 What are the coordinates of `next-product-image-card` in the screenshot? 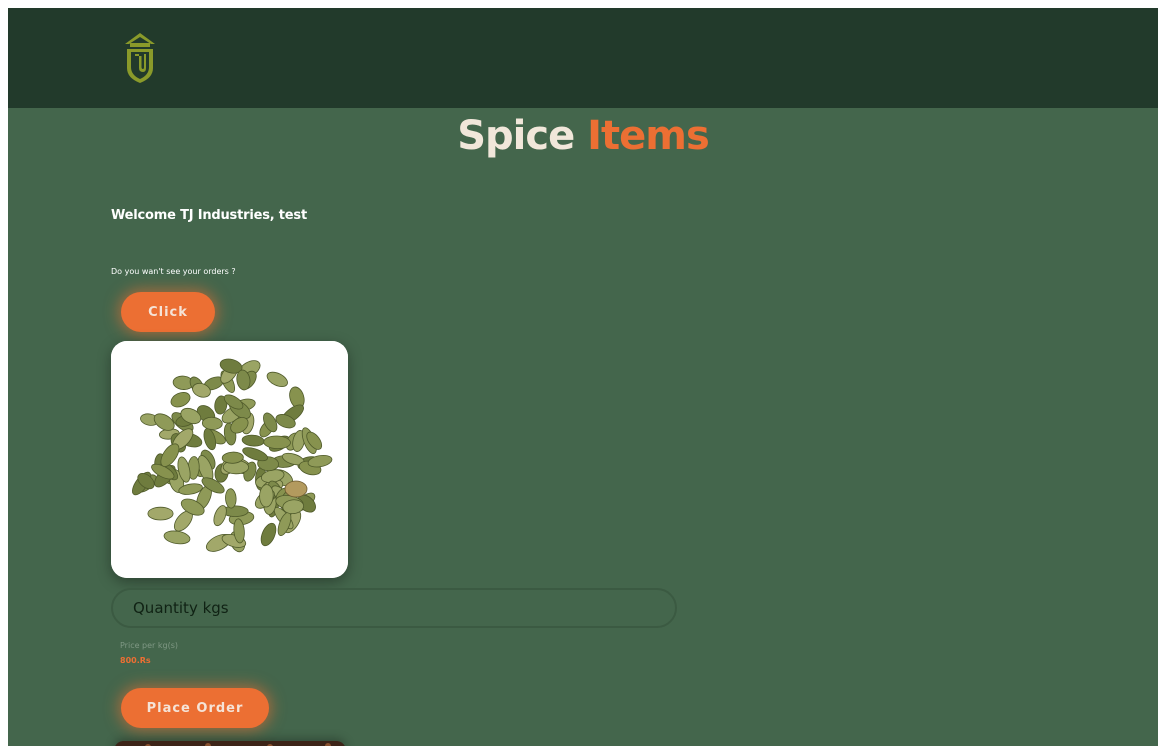 It's located at (230, 743).